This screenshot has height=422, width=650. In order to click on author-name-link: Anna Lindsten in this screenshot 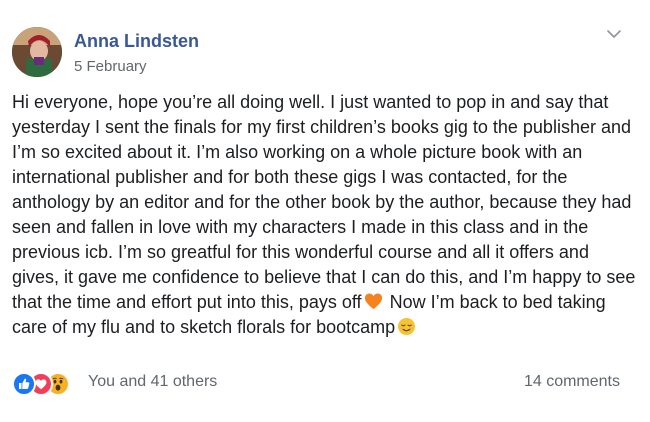, I will do `click(136, 41)`.